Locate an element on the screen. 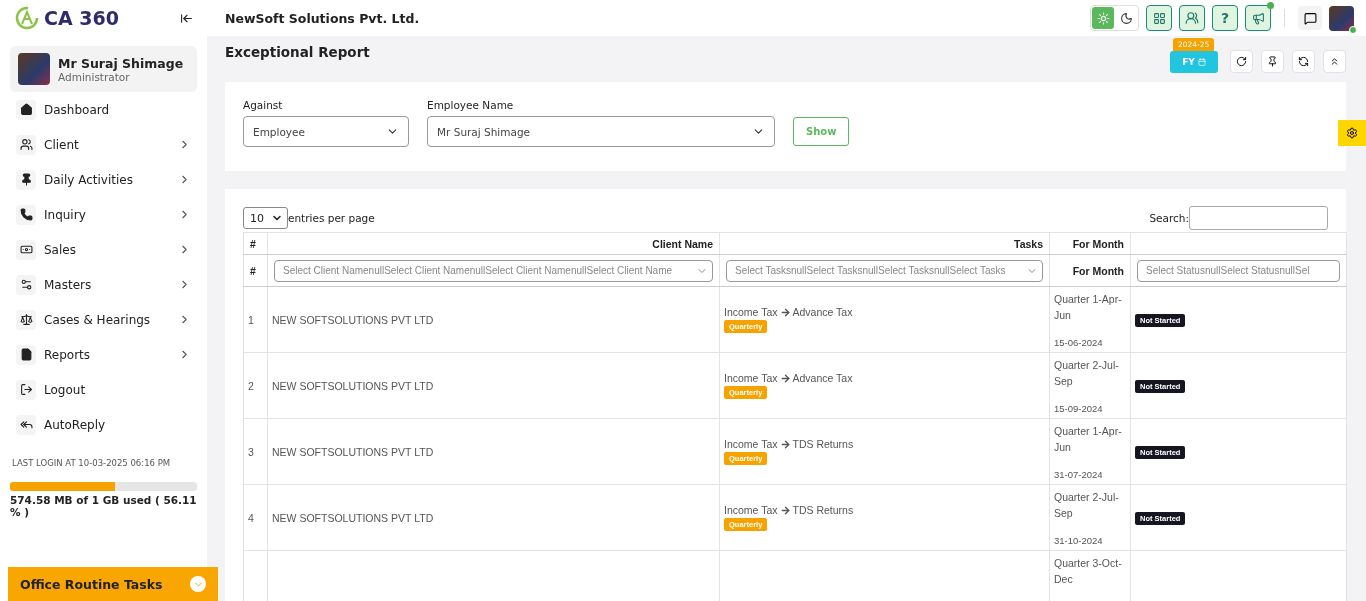 The image size is (1366, 601). grid-icon is located at coordinates (1159, 18).